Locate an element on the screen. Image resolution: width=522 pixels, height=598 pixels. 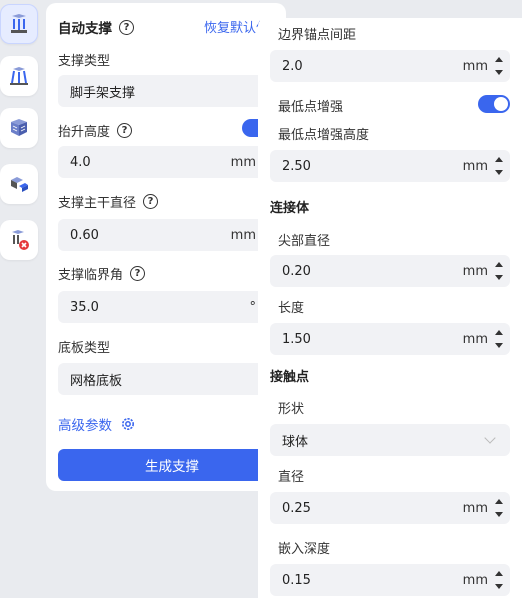
support-columns-icon is located at coordinates (19, 23).